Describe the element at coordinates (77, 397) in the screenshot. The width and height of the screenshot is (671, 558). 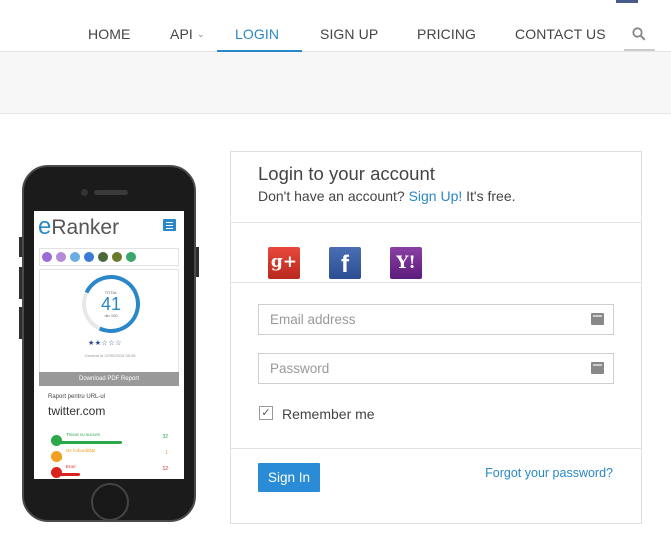
I see `report-label: Raport pentru URL-ul` at that location.